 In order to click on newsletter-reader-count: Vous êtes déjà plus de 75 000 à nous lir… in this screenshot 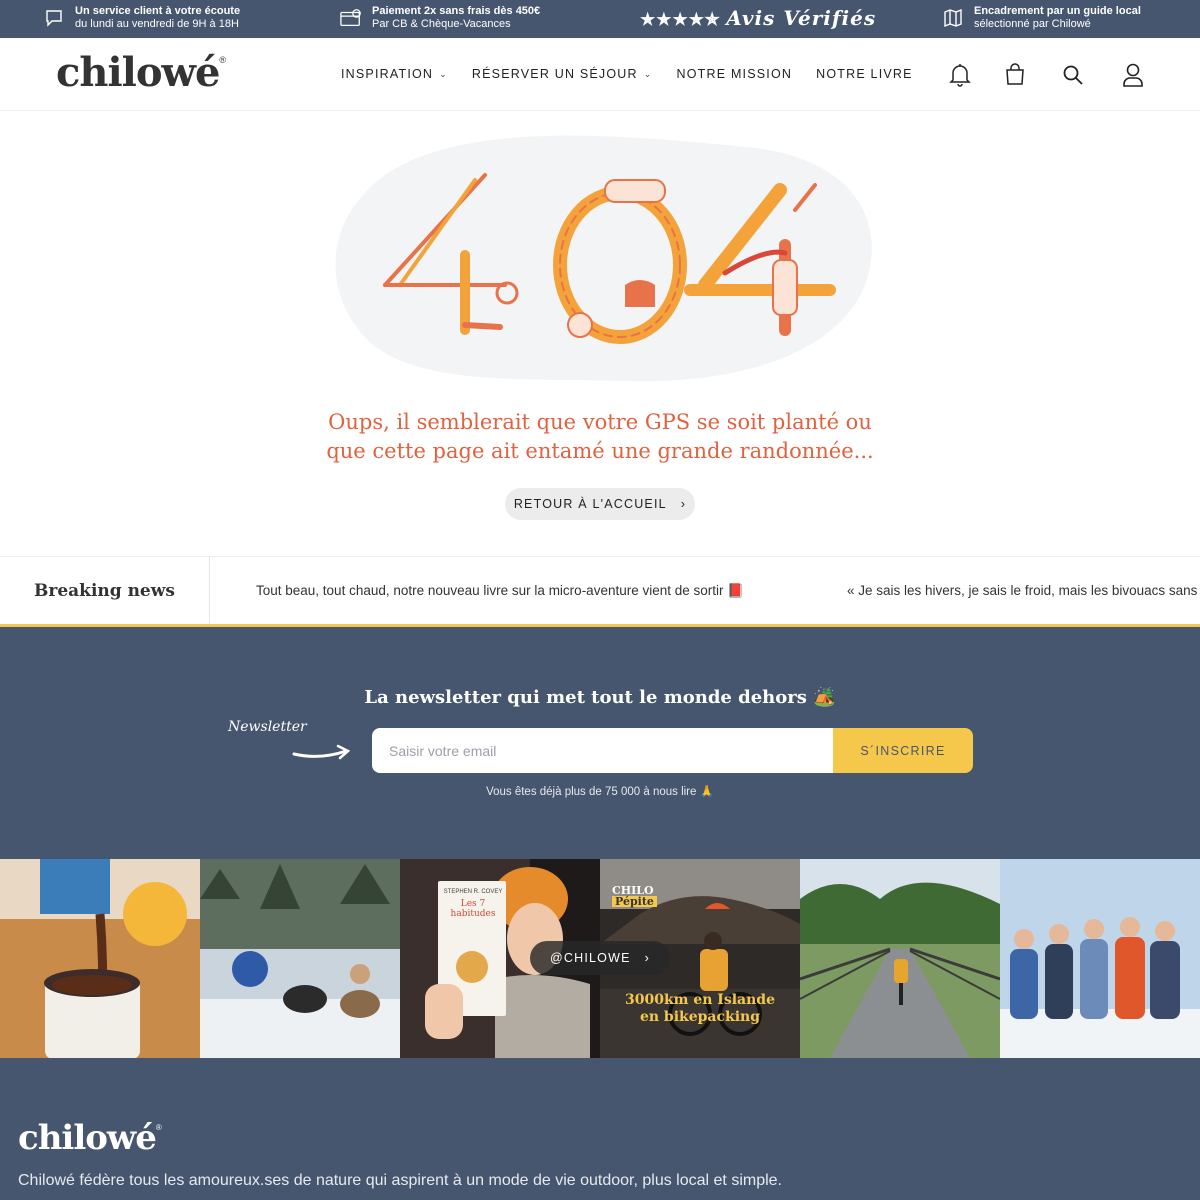, I will do `click(600, 792)`.